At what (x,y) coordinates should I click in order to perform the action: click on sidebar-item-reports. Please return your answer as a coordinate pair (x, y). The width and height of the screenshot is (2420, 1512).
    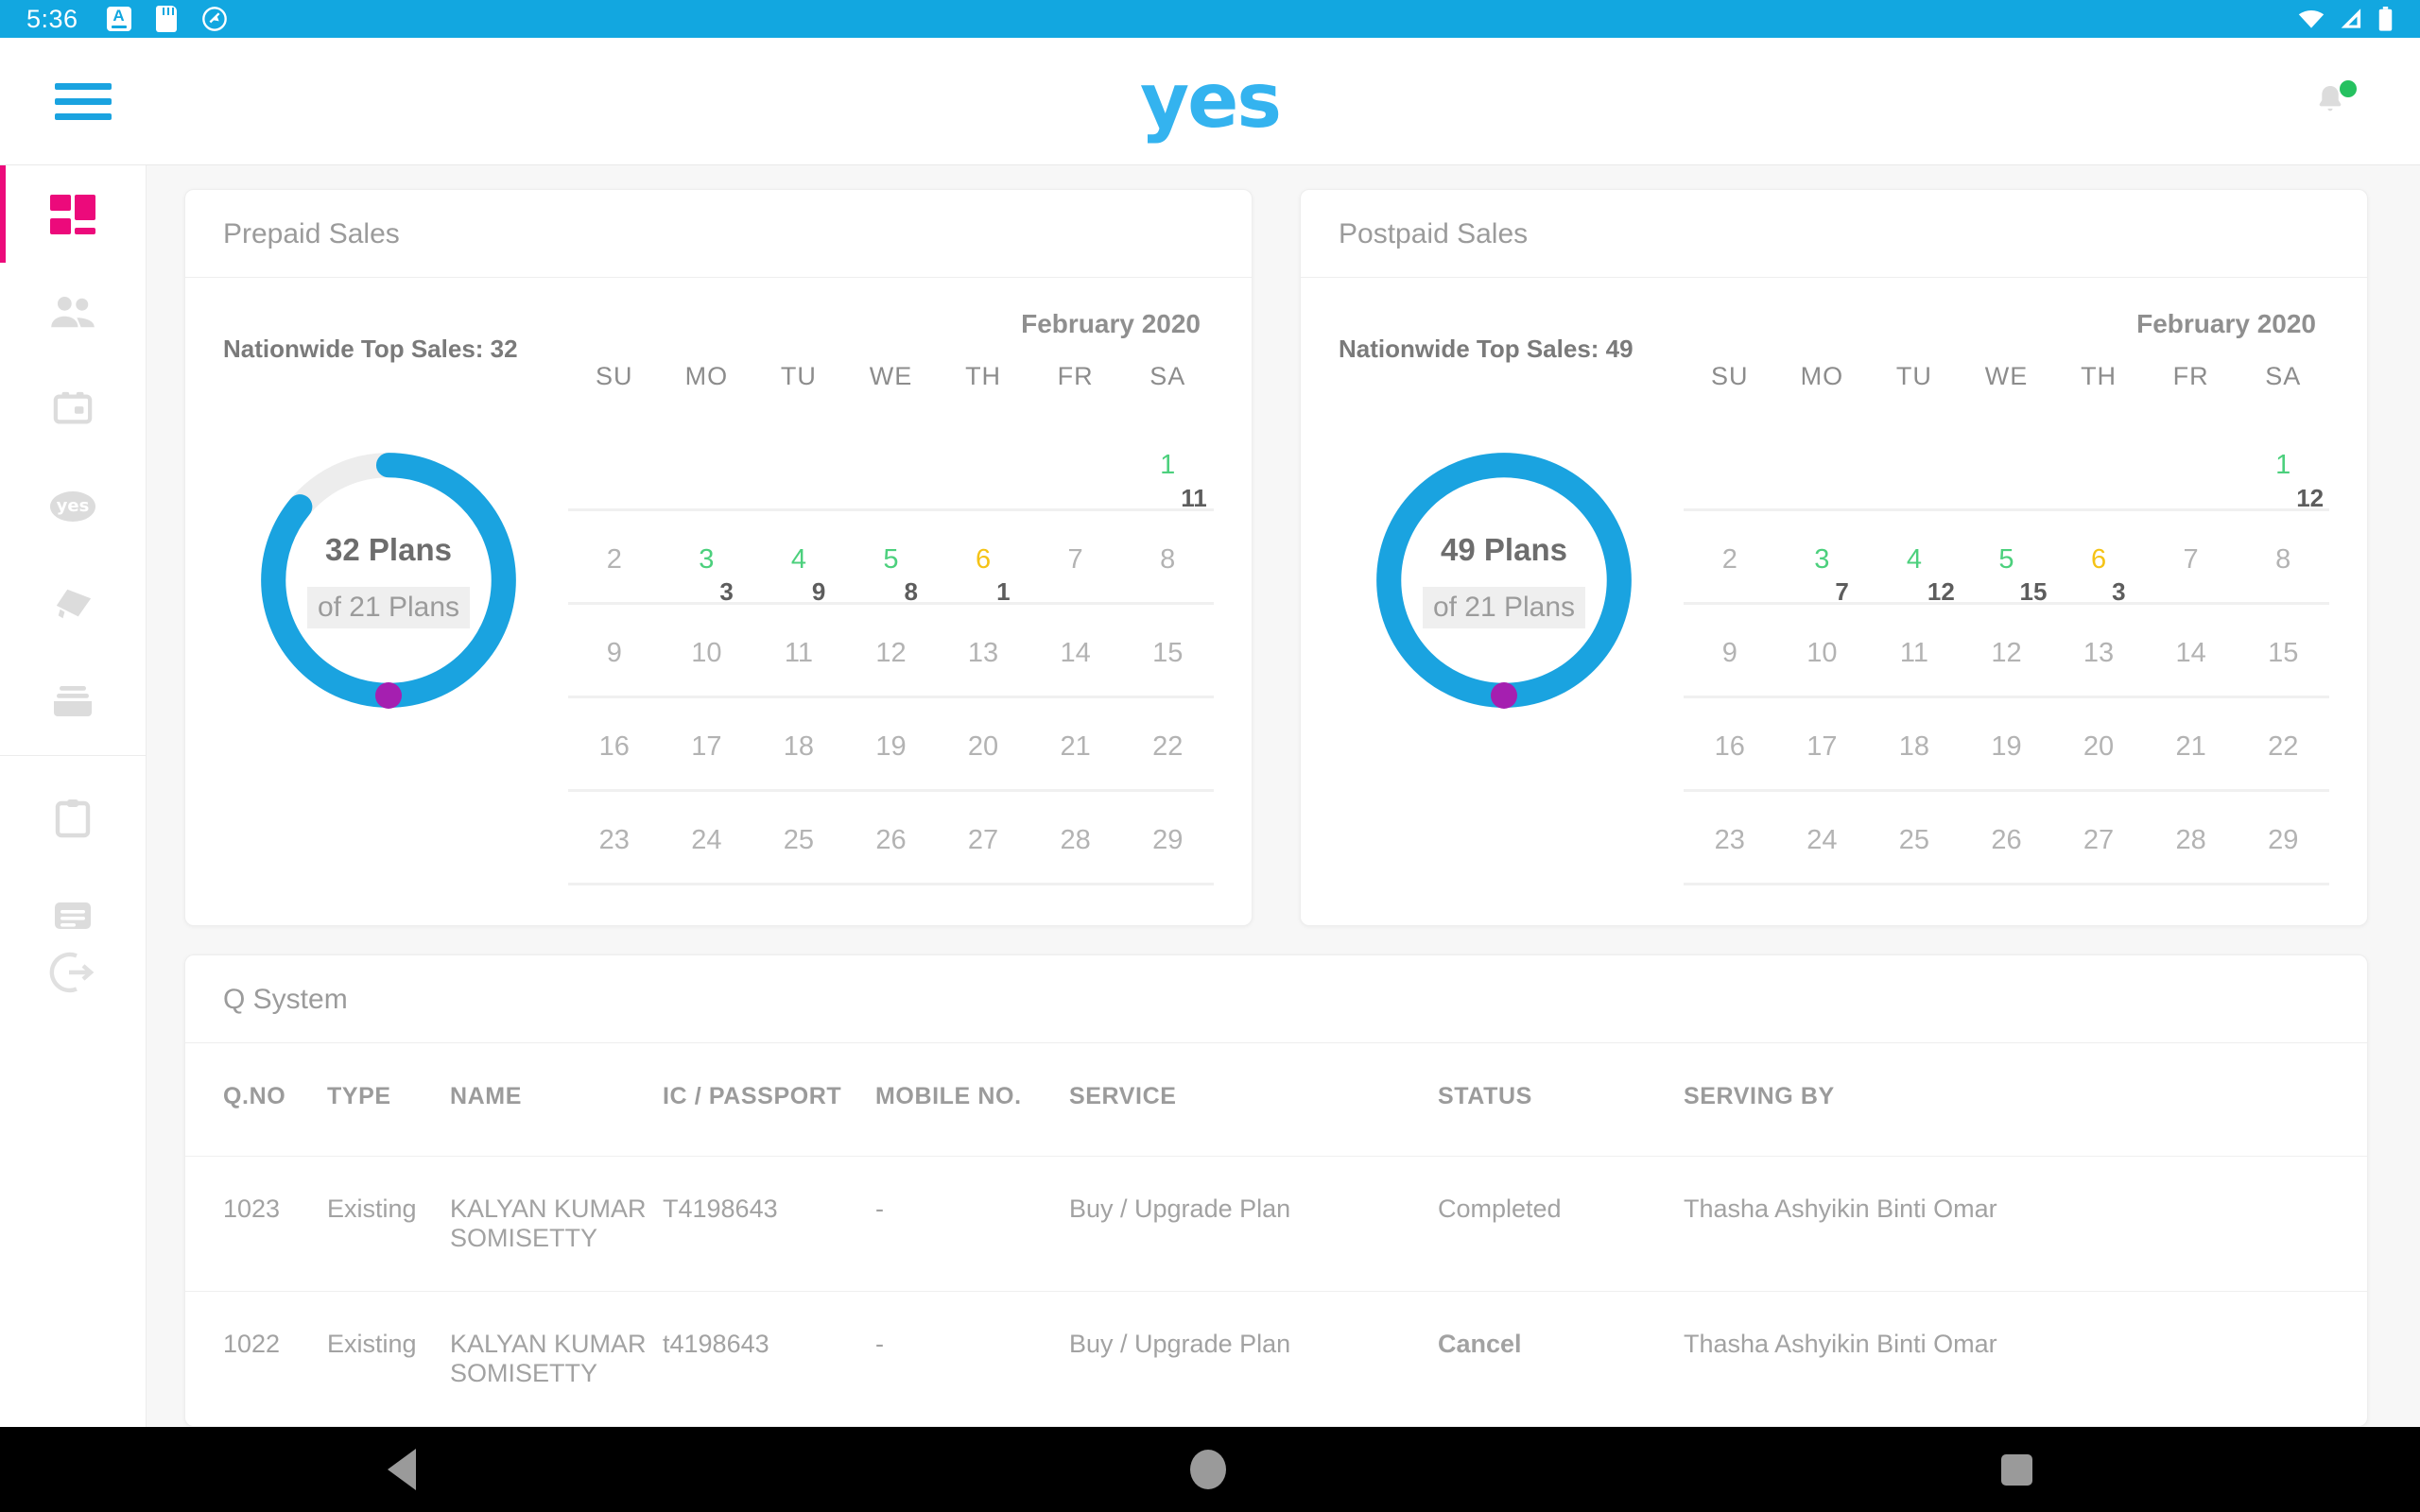
    Looking at the image, I should click on (73, 818).